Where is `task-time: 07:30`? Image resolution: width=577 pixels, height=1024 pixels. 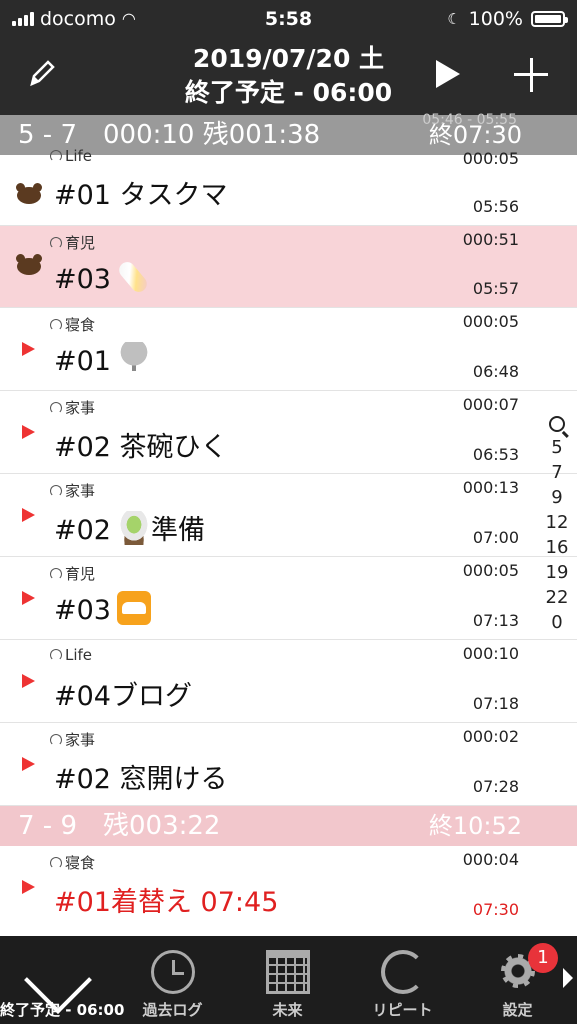 task-time: 07:30 is located at coordinates (495, 909).